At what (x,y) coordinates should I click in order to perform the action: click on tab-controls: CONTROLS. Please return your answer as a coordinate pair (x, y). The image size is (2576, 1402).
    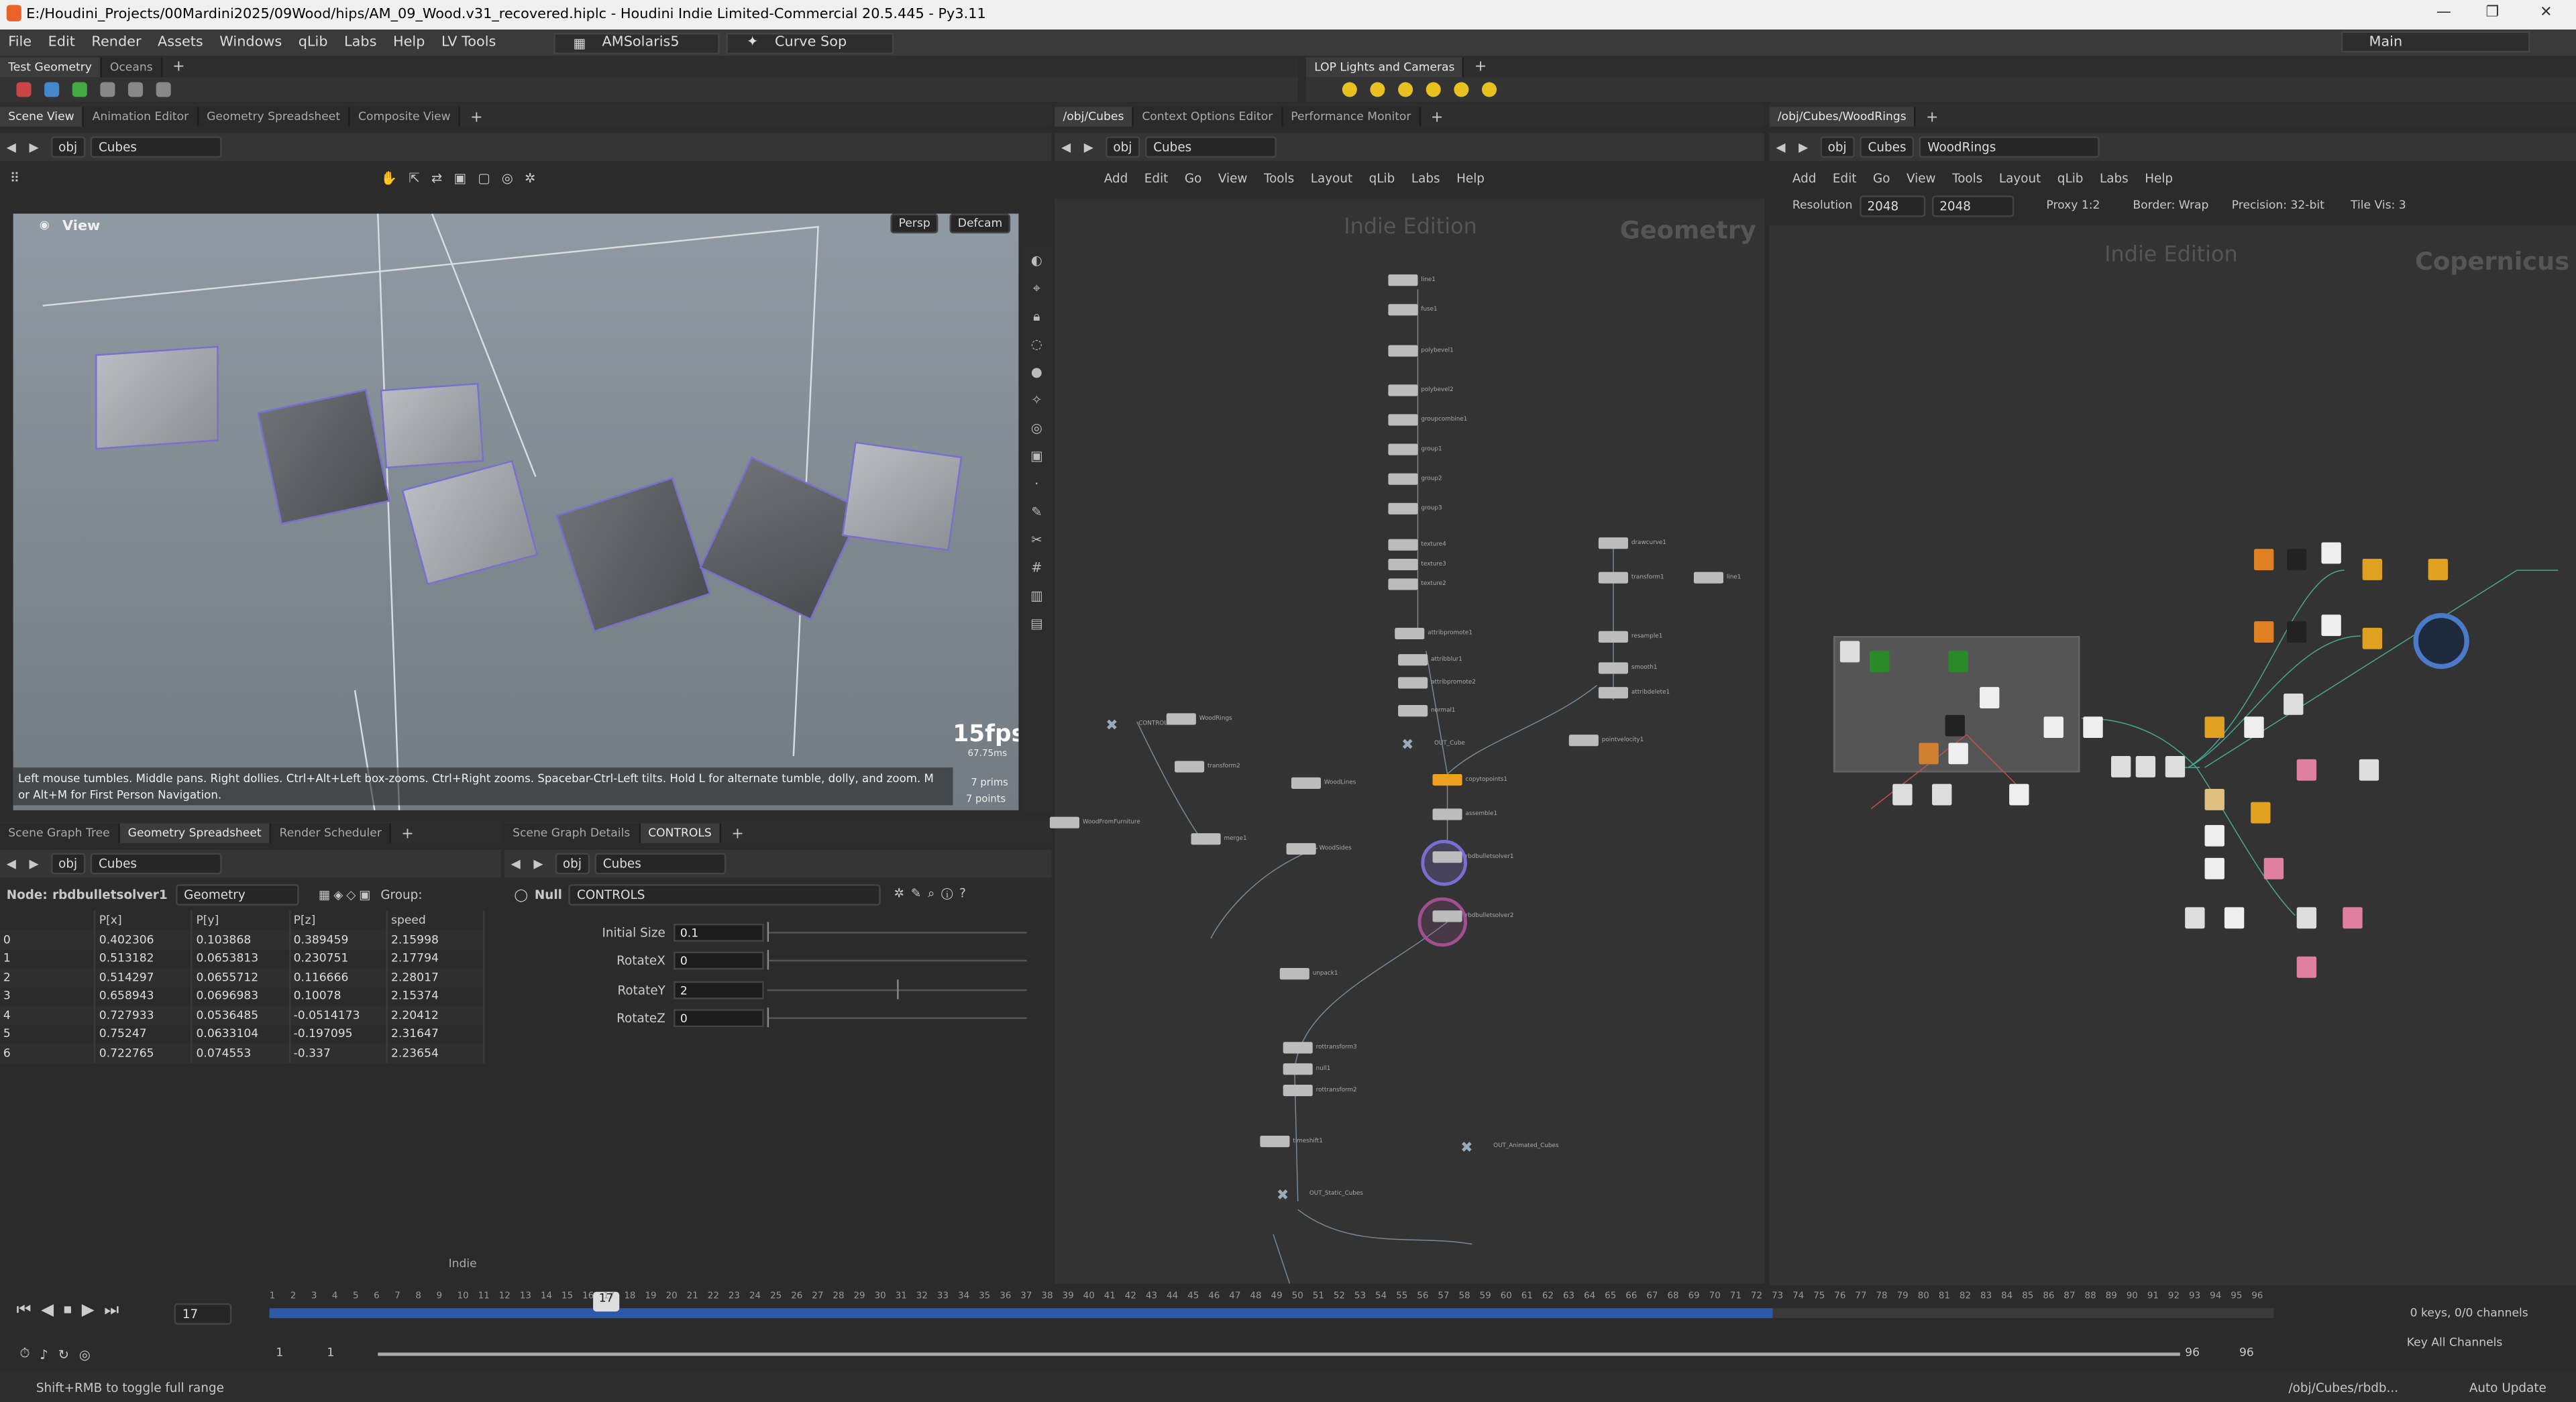
    Looking at the image, I should click on (680, 833).